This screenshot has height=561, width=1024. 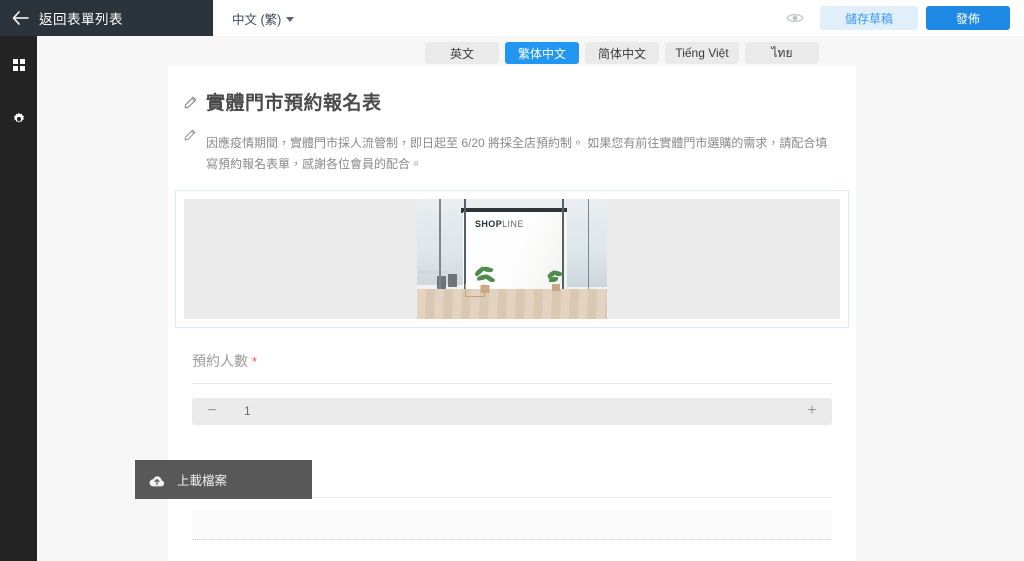 What do you see at coordinates (618, 18) in the screenshot?
I see `top-bar-right: 中文 (繁) 儲存草稿 發佈` at bounding box center [618, 18].